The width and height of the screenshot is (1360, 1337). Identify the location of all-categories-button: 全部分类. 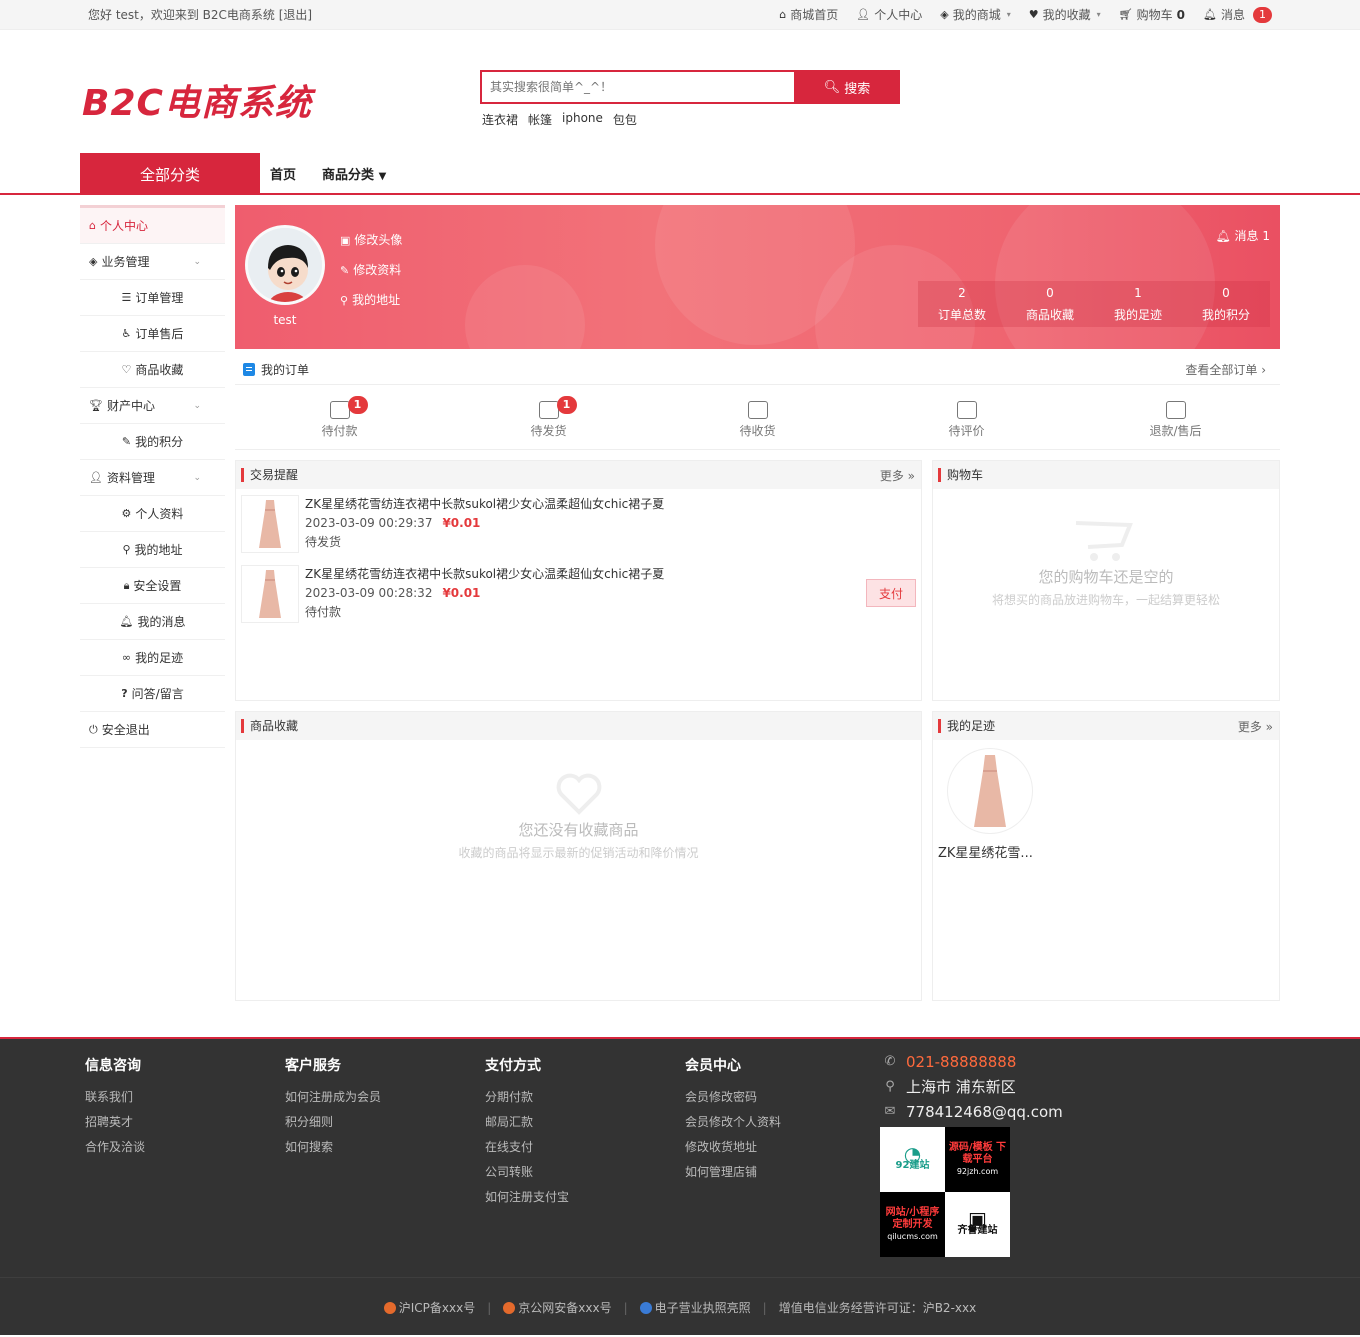
(170, 174).